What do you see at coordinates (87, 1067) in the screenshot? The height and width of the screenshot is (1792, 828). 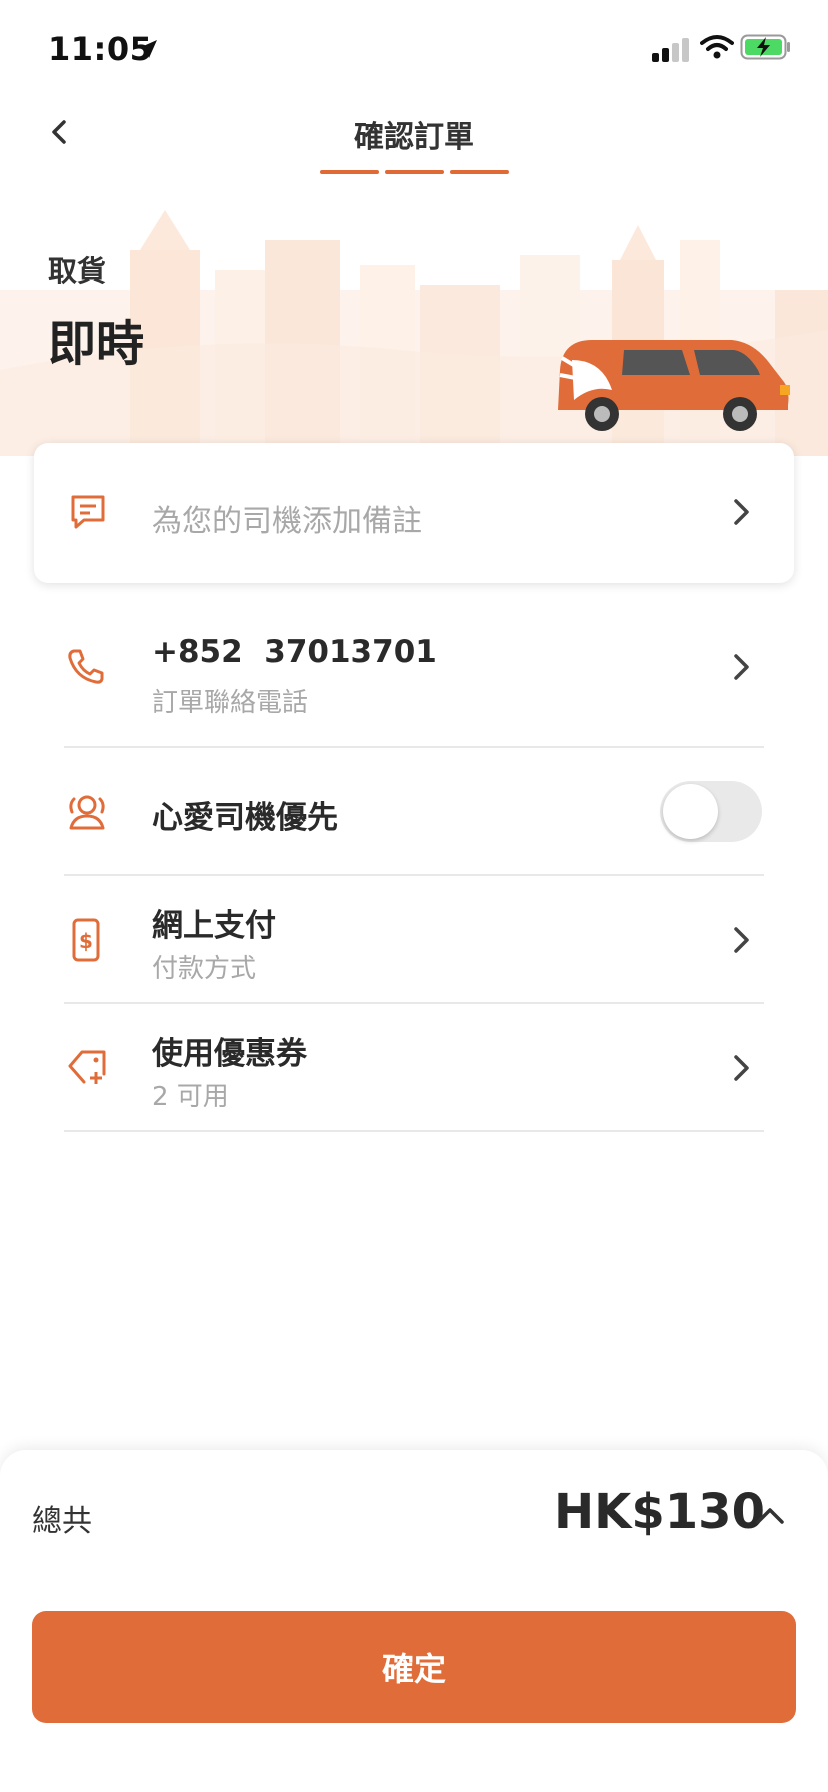 I see `coupon-tag-icon` at bounding box center [87, 1067].